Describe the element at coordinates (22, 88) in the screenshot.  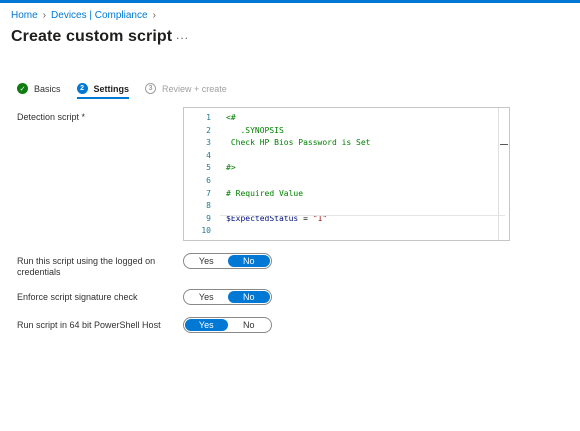
I see `checkmark-icon: ✓` at that location.